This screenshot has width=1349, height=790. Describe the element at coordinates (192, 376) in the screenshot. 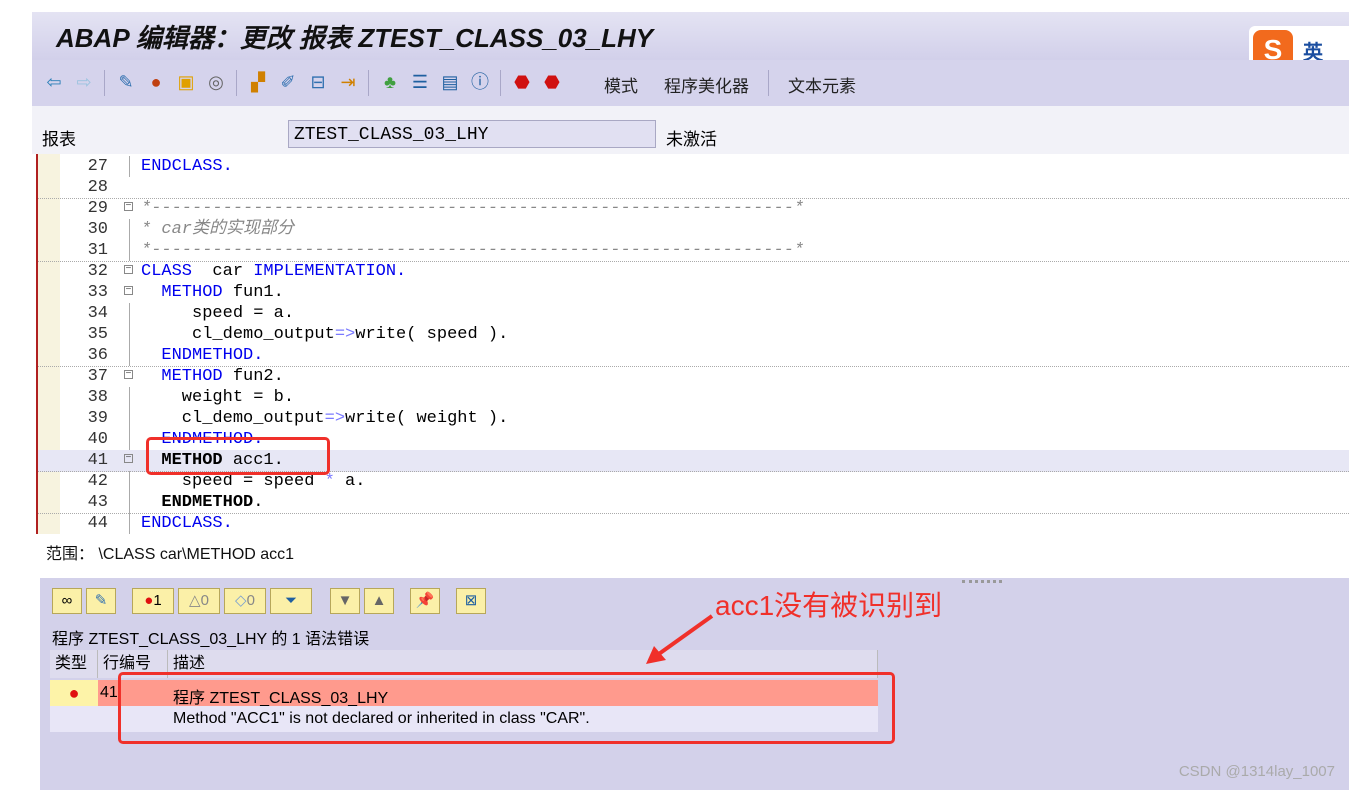

I see `code-token: METHOD` at that location.